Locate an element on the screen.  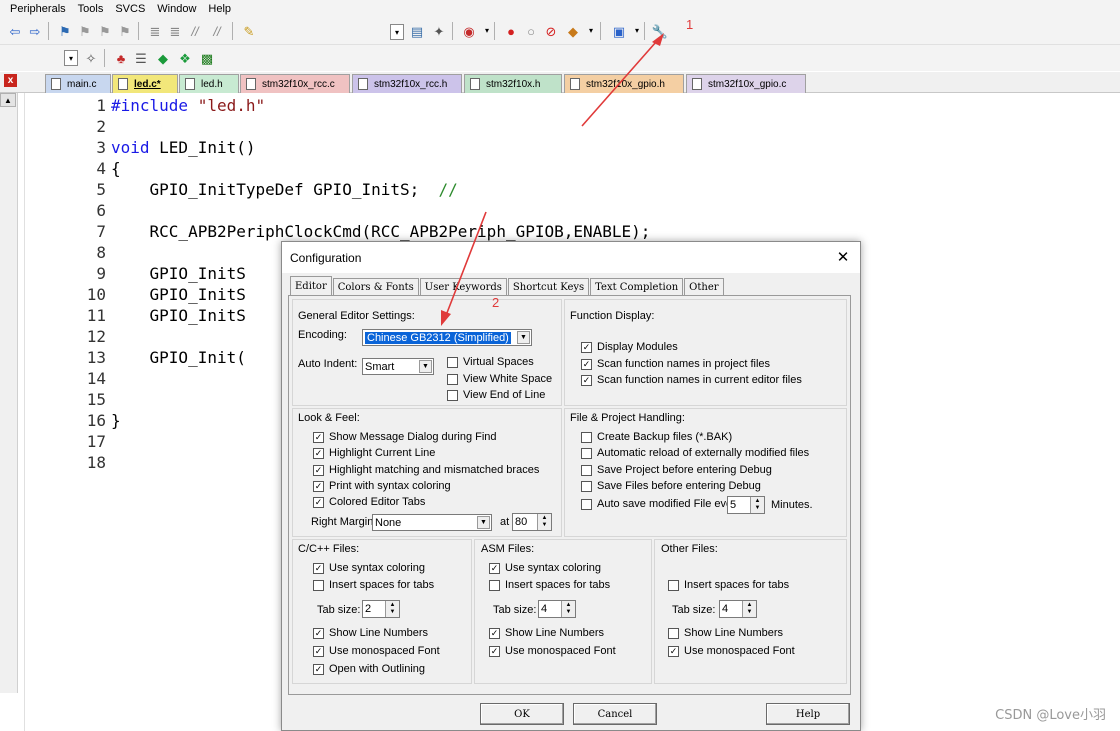
menu-svcs: SVCS is located at coordinates (130, 9).